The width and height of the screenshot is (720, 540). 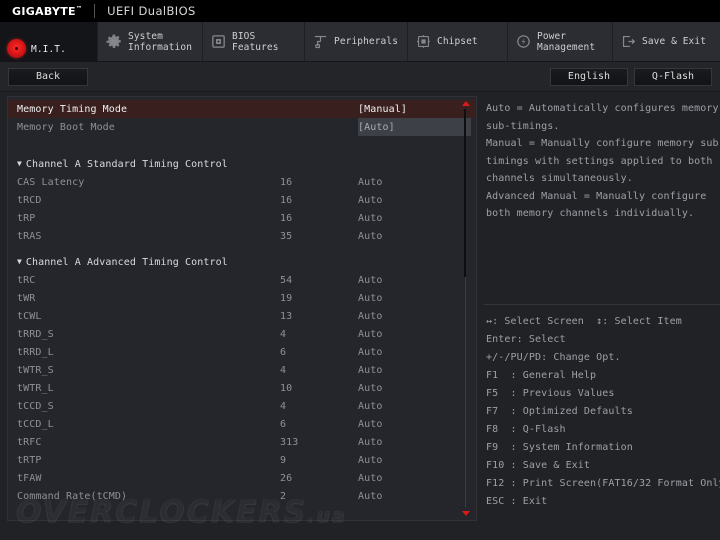 I want to click on settings-row-label: CAS Latency, so click(x=51, y=182).